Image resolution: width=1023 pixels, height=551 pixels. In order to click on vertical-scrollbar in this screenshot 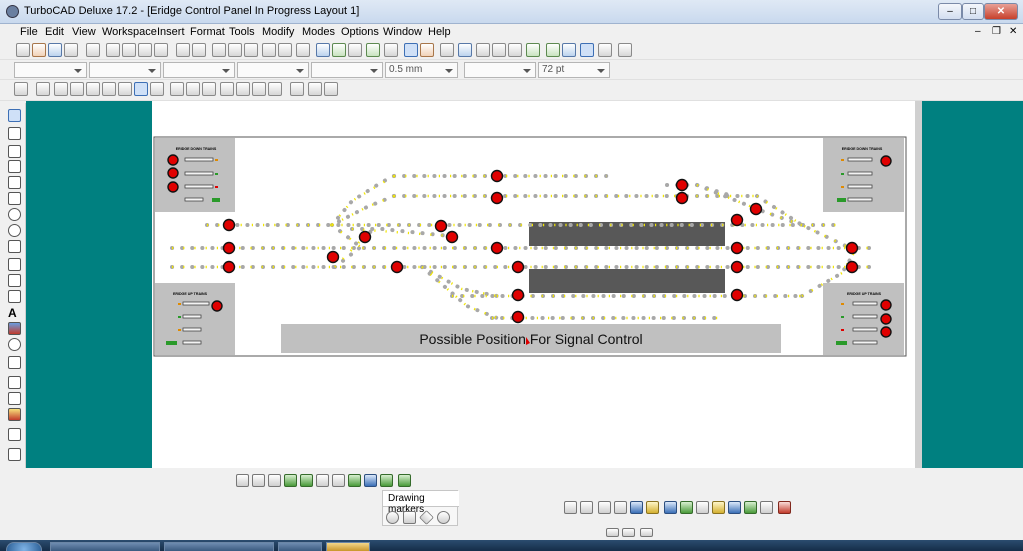, I will do `click(918, 284)`.